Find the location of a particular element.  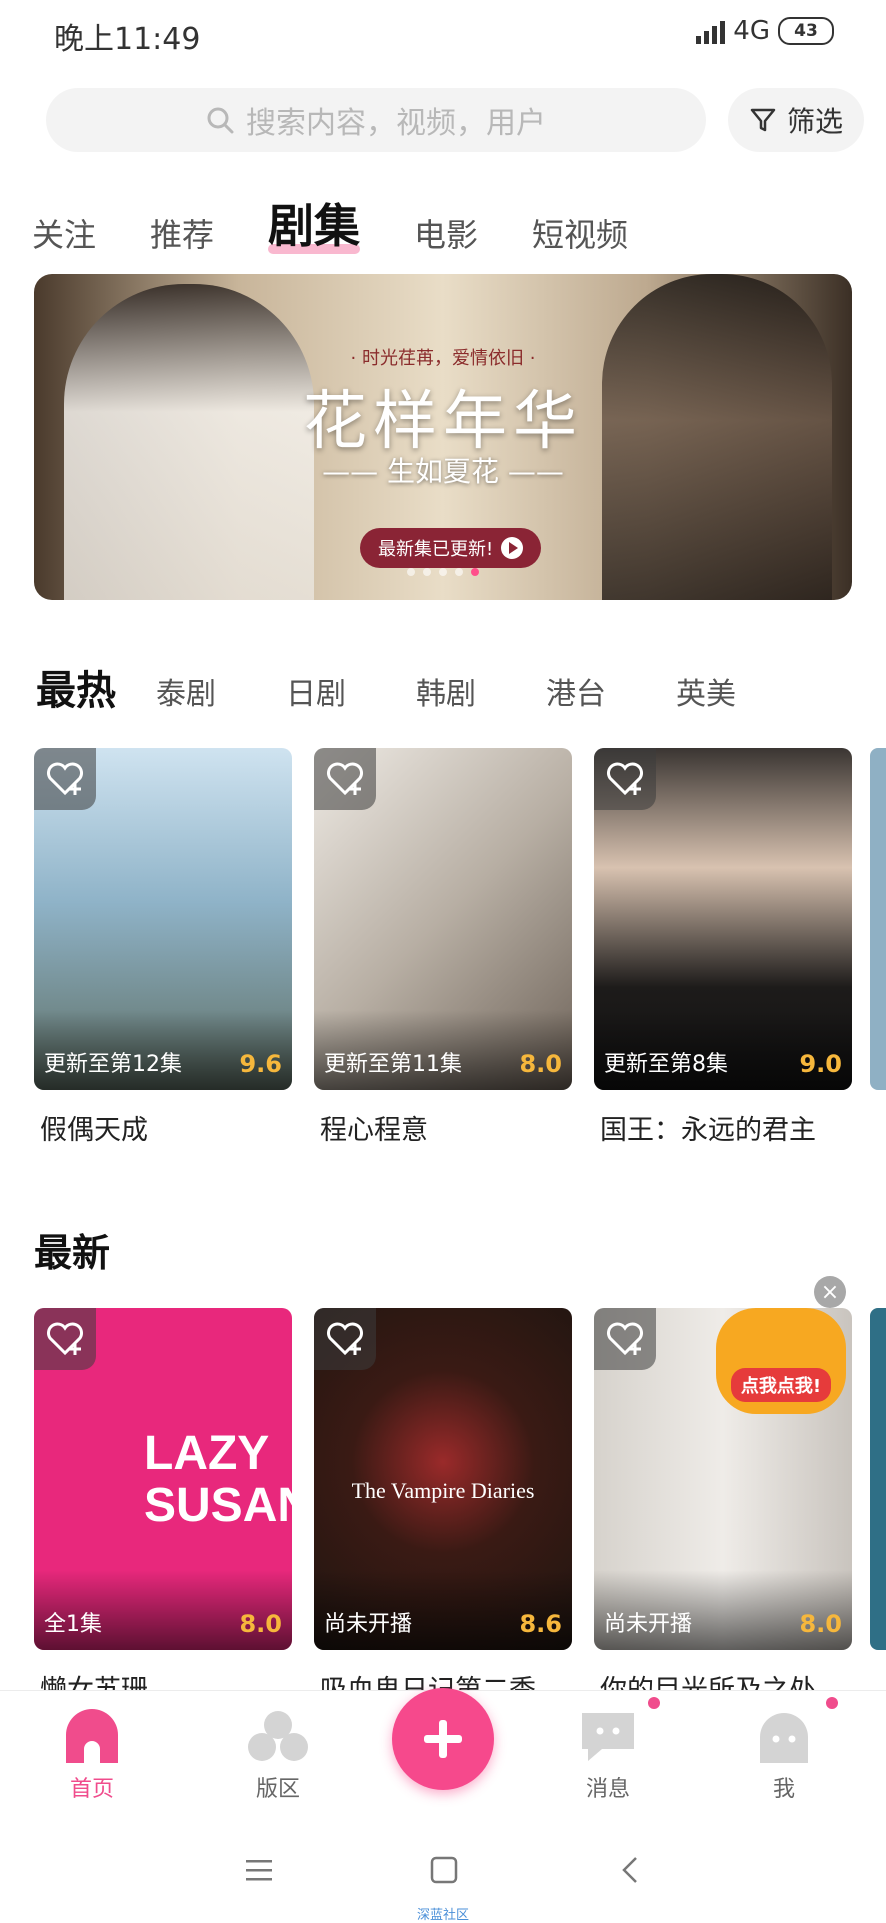

series-card: LAZY SUSAN 全1集 8.0 懒女苏珊 is located at coordinates (163, 1507).